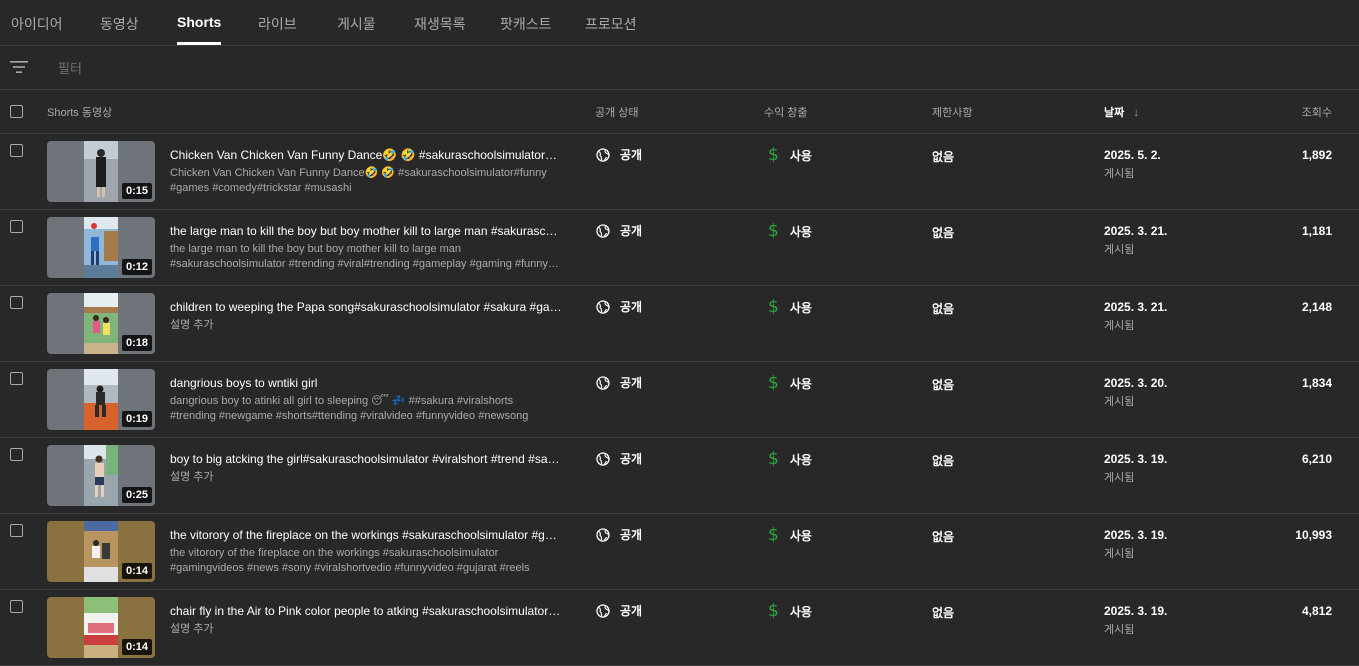 This screenshot has height=666, width=1359. I want to click on video-thumbnail: 0:25, so click(101, 475).